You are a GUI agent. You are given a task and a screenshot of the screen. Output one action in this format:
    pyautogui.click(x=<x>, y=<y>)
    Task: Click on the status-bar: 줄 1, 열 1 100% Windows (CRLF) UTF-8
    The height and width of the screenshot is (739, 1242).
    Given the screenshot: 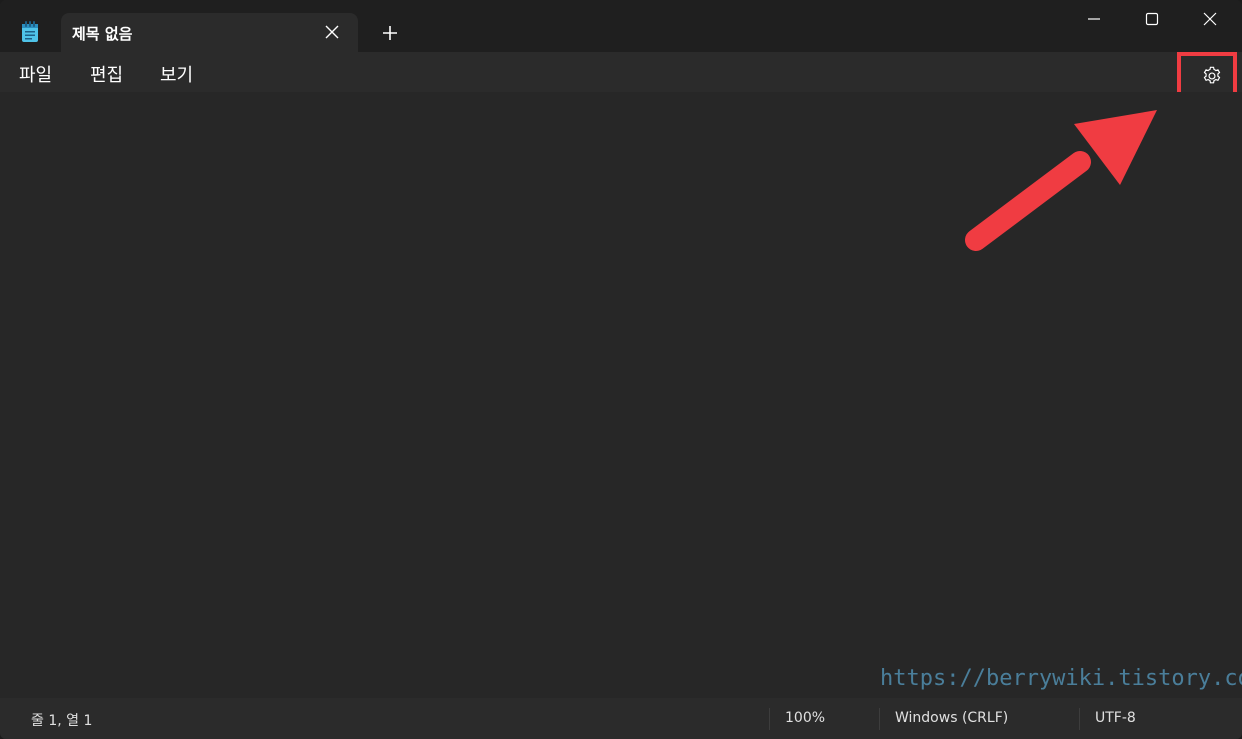 What is the action you would take?
    pyautogui.click(x=621, y=718)
    